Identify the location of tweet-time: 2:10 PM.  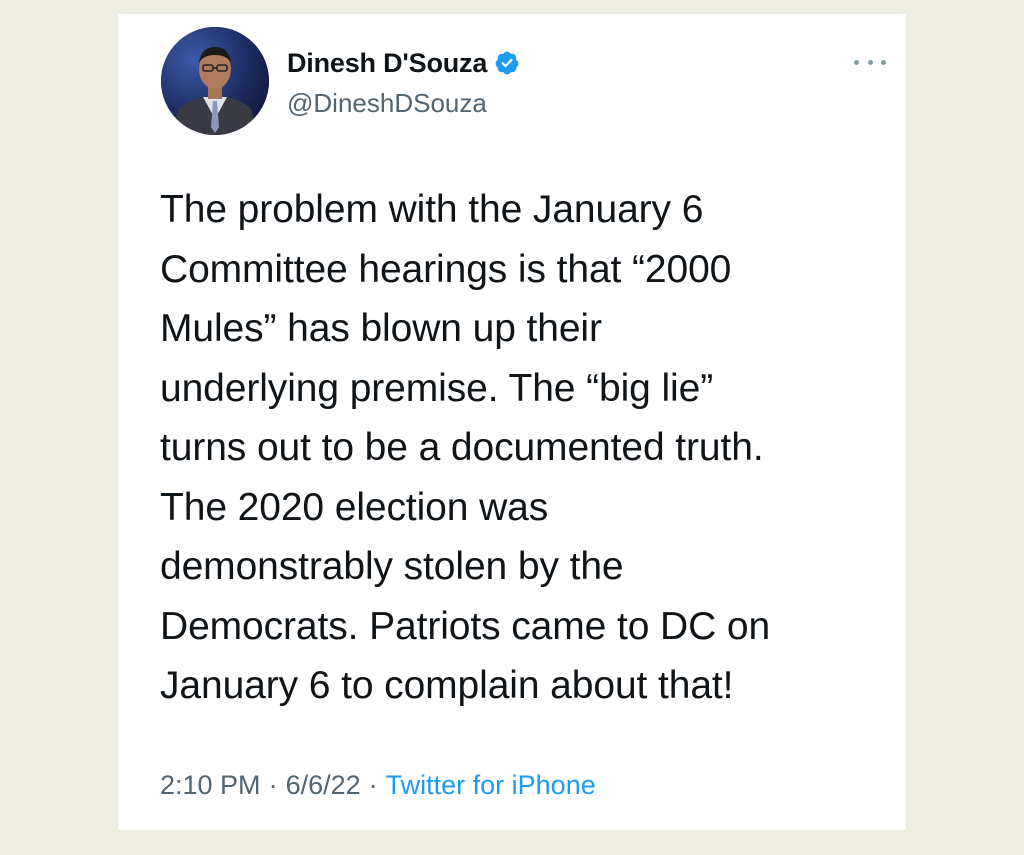
(210, 785).